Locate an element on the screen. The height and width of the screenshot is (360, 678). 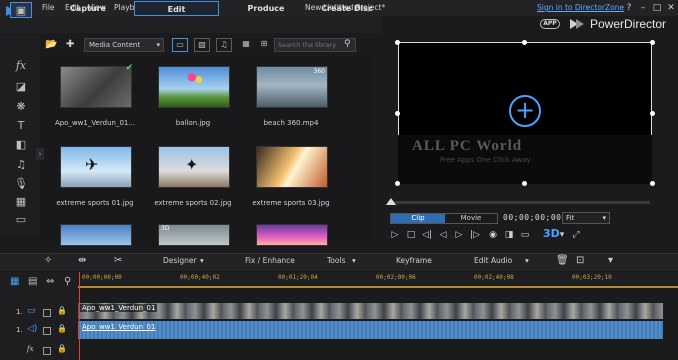
video-filter-icon: ▭ is located at coordinates (180, 45).